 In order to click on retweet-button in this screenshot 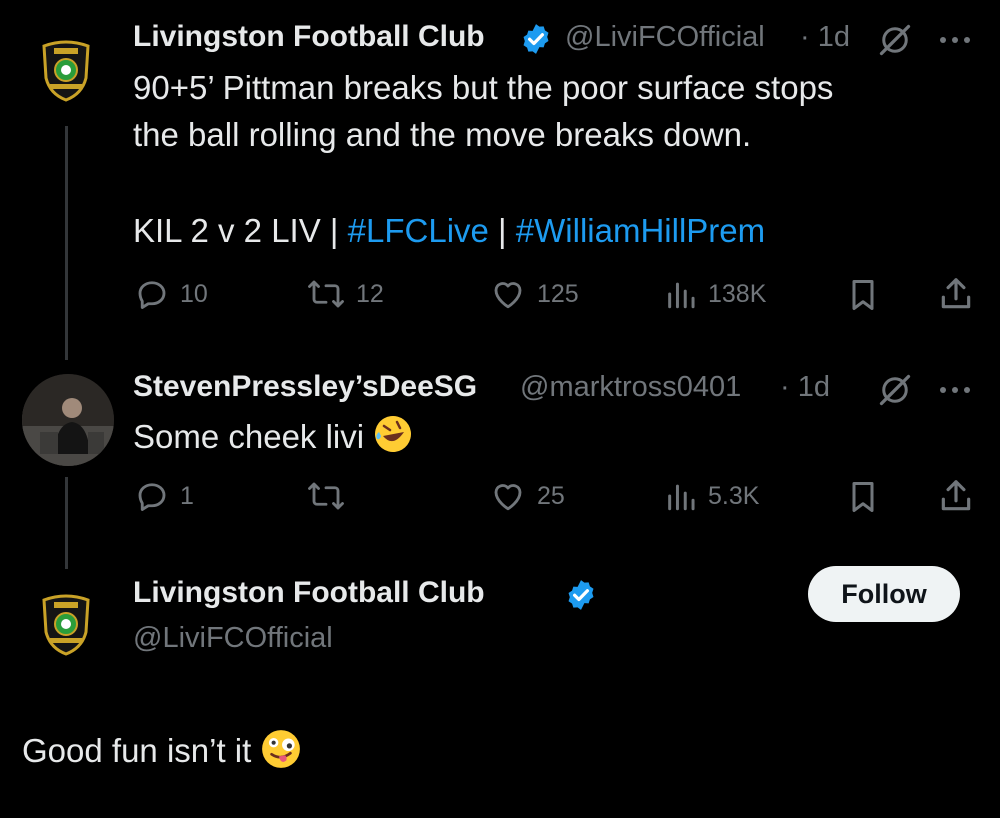, I will do `click(331, 496)`.